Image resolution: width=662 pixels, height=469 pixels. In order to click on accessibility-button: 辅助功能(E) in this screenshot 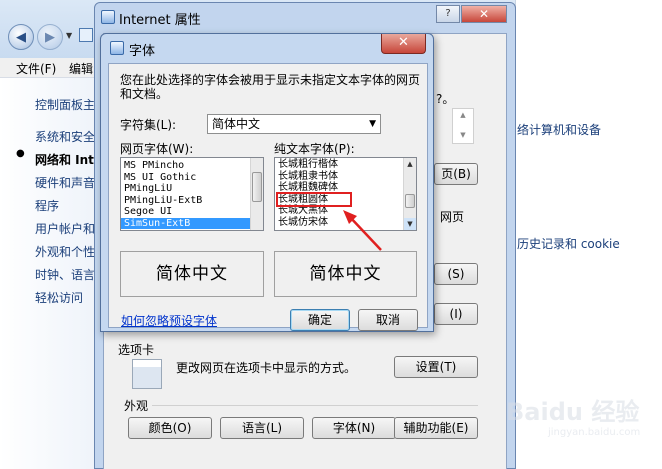, I will do `click(436, 428)`.